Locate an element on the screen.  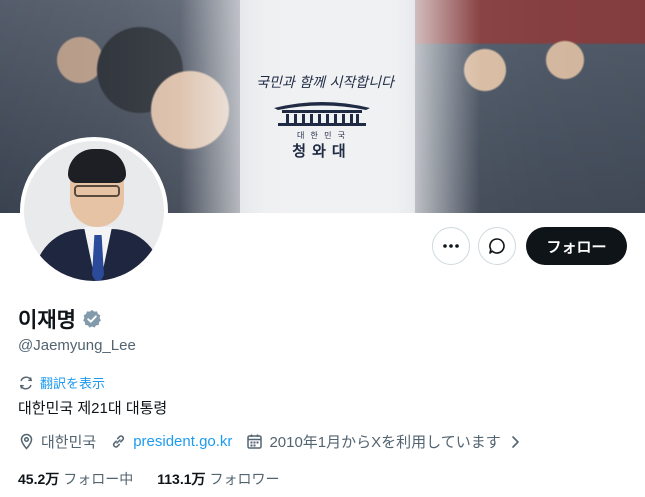
profile-meta-row: 대한민국 president.go.kr 2010年1月からXを利用しています is located at coordinates (276, 441).